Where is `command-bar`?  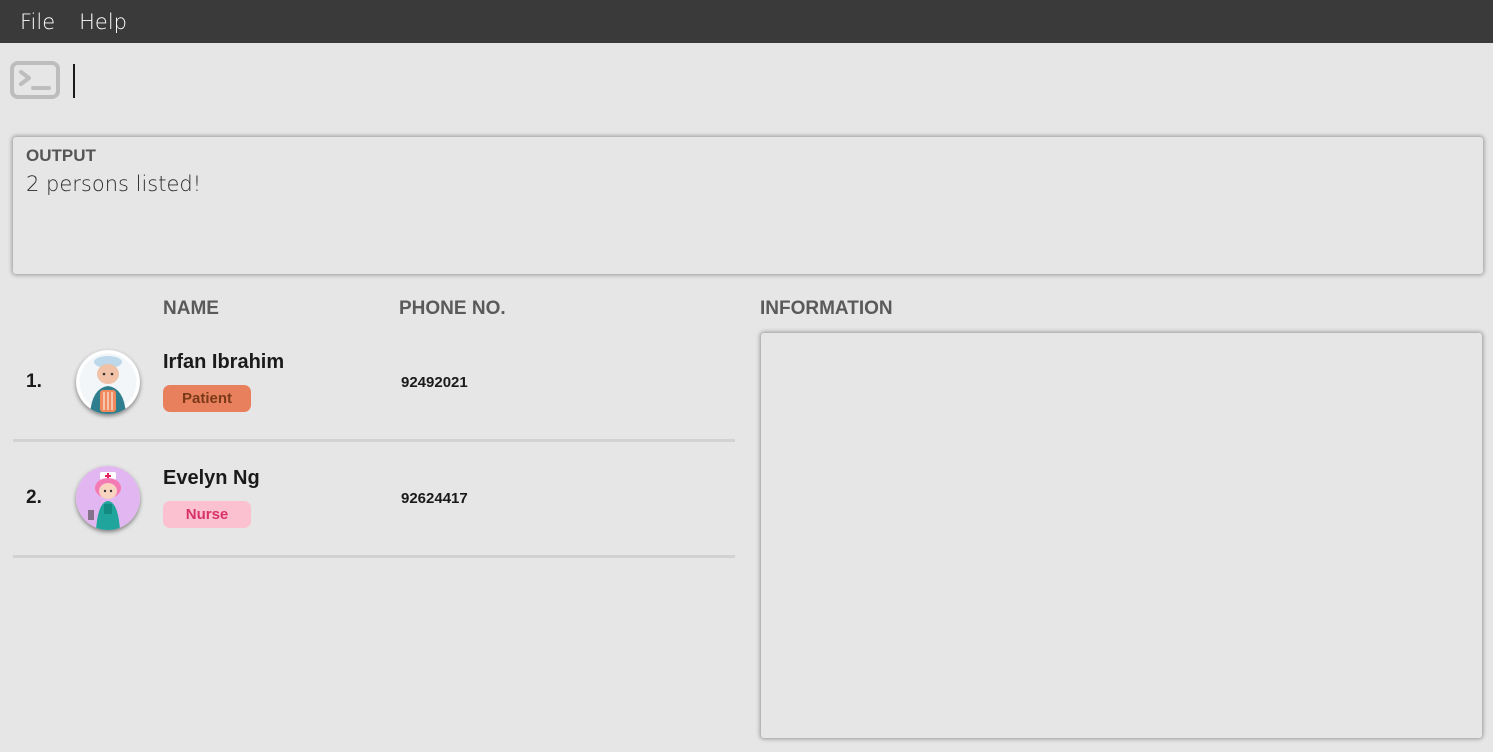 command-bar is located at coordinates (746, 82).